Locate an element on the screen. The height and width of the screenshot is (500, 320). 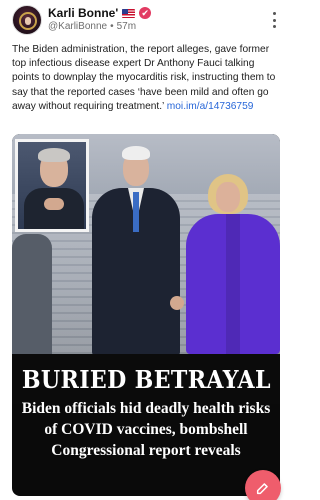
man-in-suit-figure is located at coordinates (136, 250).